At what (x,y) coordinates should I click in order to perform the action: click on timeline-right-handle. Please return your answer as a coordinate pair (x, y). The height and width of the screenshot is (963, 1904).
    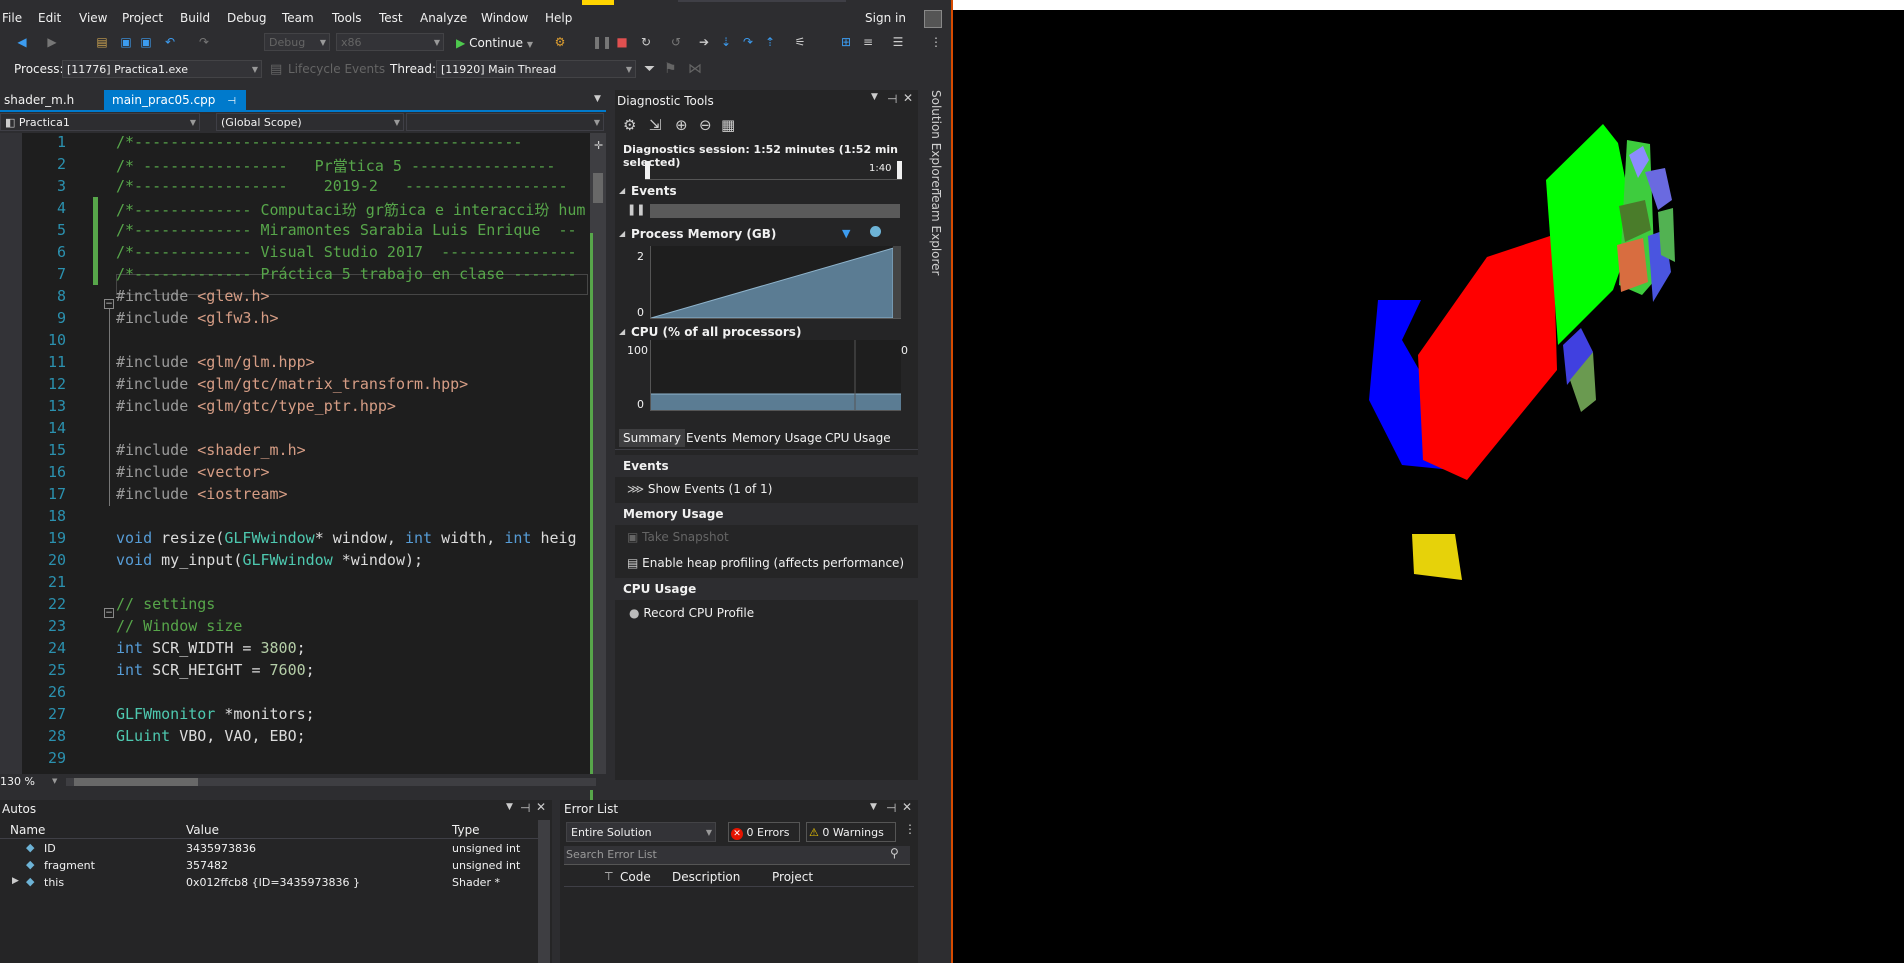
    Looking at the image, I should click on (899, 170).